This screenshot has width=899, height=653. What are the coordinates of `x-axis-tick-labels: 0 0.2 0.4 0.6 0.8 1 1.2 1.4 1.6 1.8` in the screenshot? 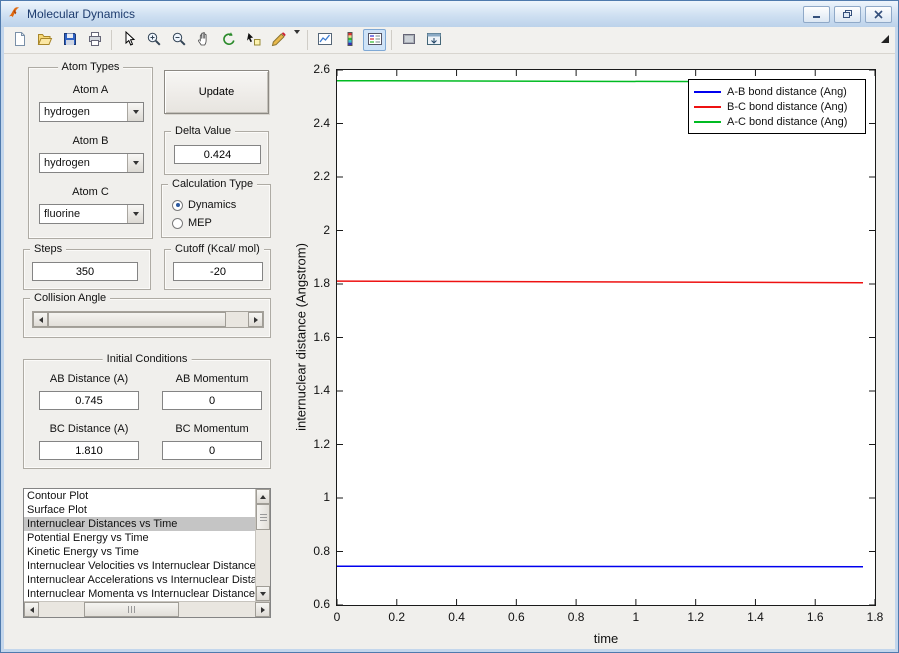 It's located at (608, 617).